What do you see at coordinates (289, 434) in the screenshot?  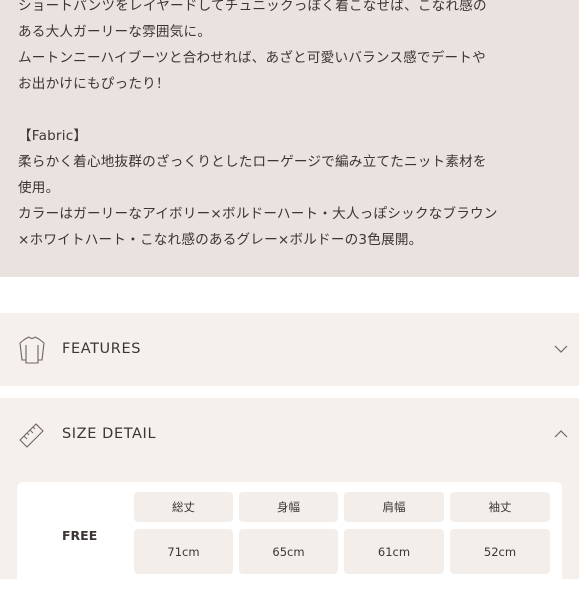 I see `size-detail-accordion-header: SIZE DETAIL` at bounding box center [289, 434].